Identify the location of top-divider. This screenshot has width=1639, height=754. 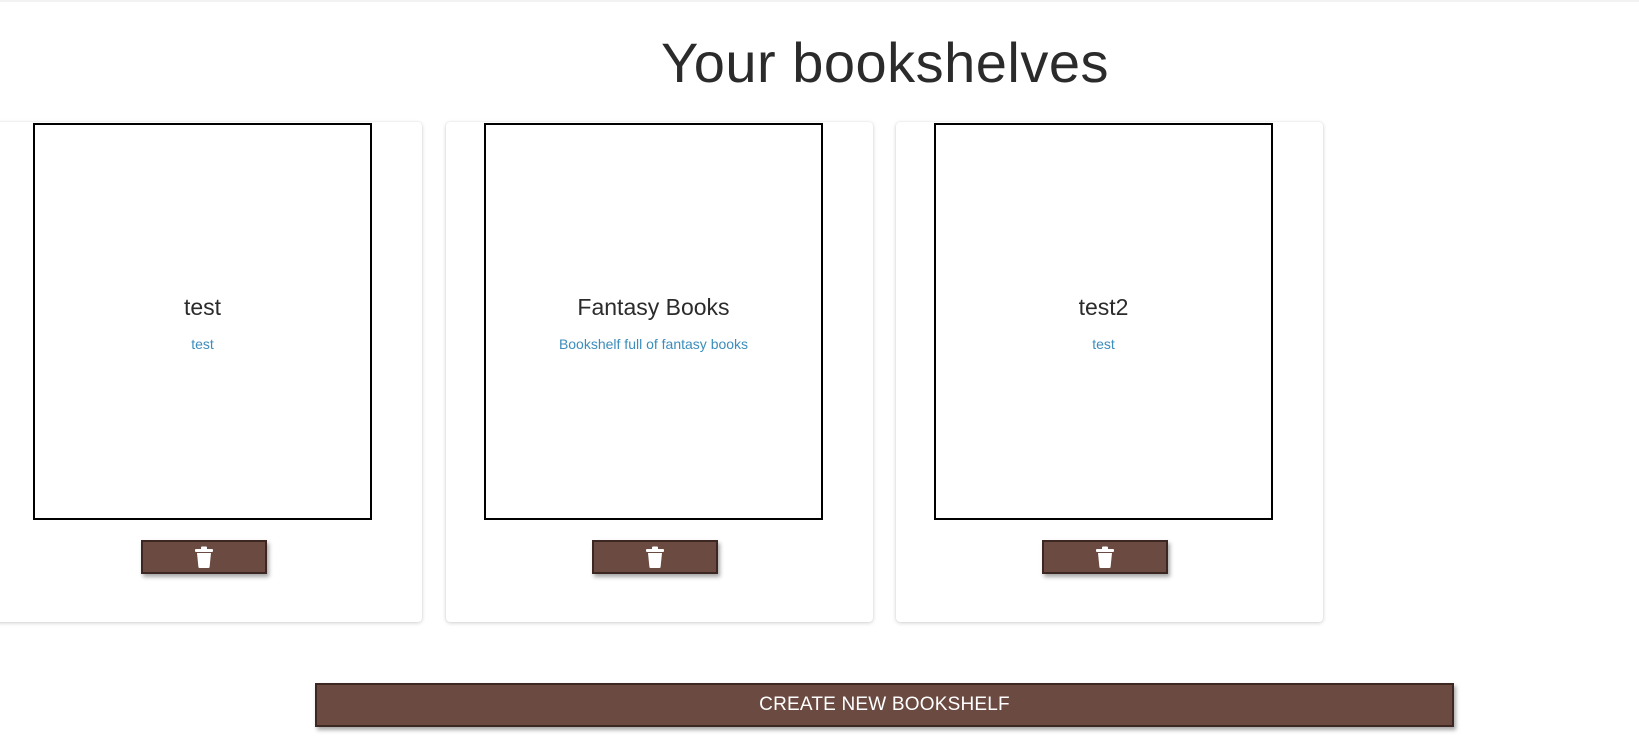
(819, 1).